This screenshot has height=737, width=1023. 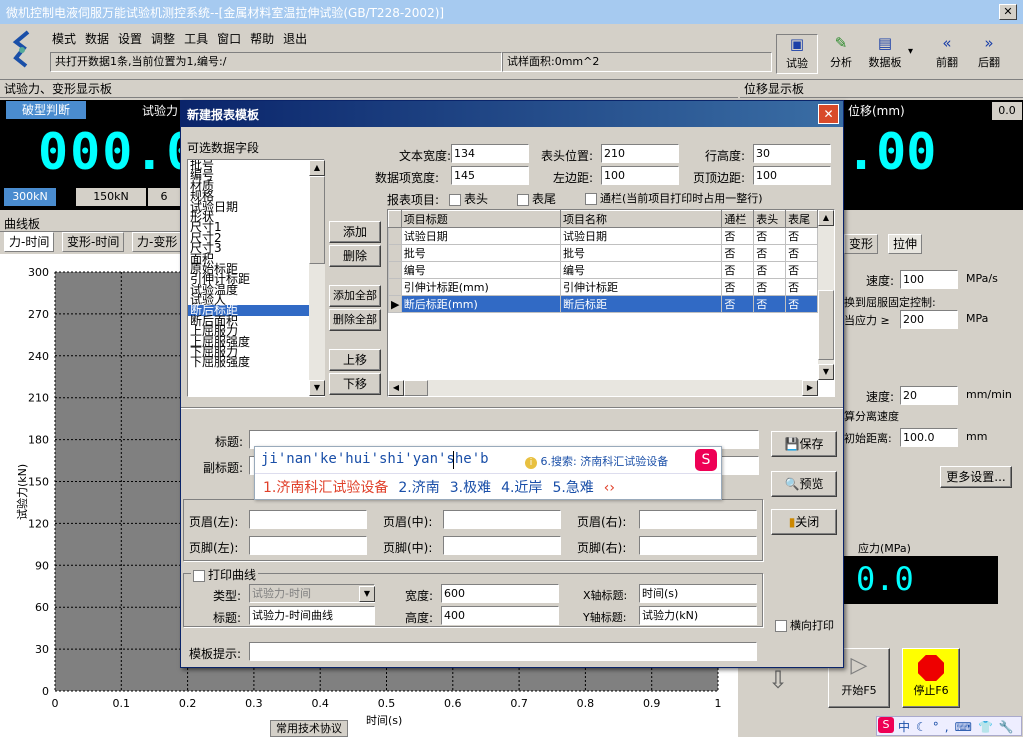 What do you see at coordinates (500, 615) in the screenshot?
I see `height-input: 400` at bounding box center [500, 615].